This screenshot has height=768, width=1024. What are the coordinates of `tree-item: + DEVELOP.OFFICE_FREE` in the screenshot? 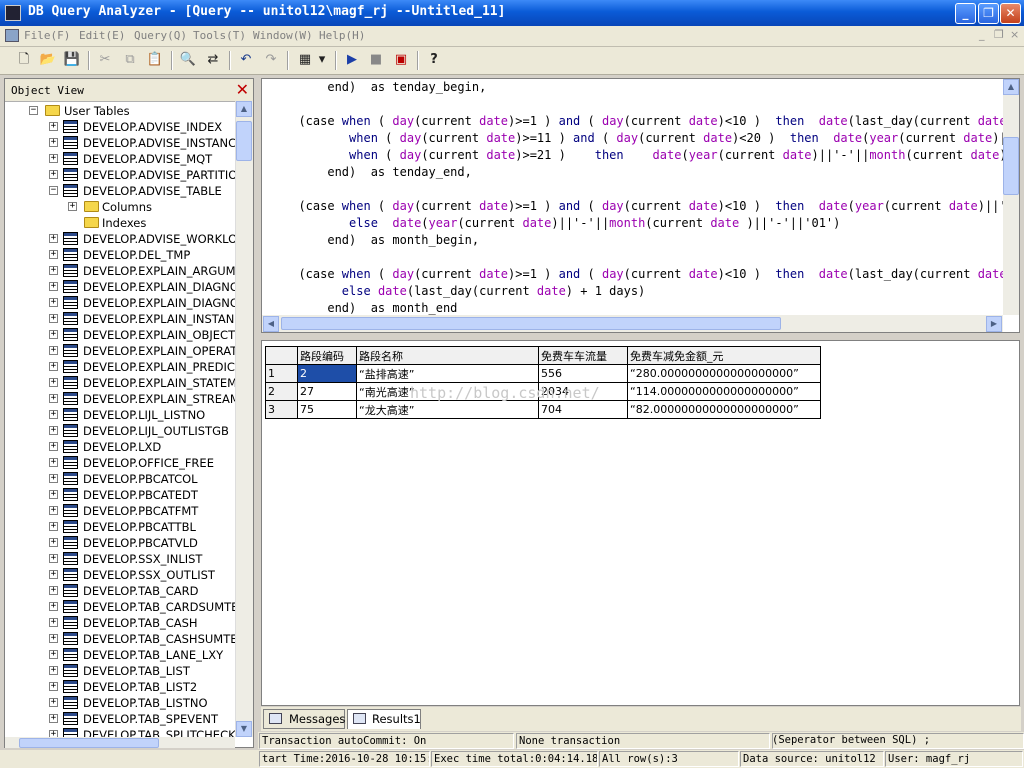 It's located at (120, 463).